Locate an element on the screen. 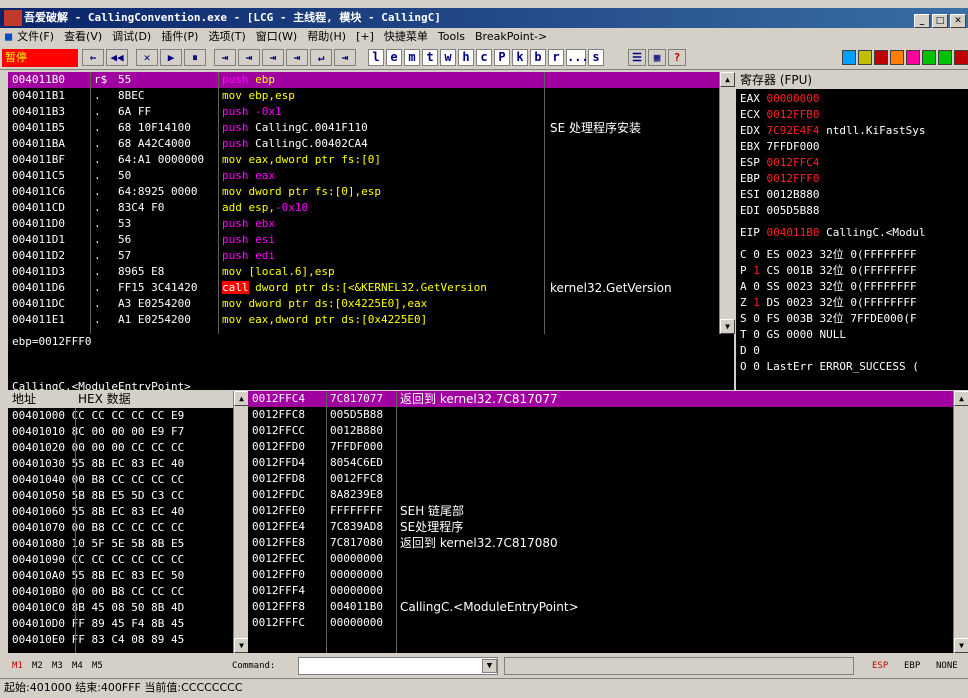  dump-row: 00401090 CC CC CC CC CC CC is located at coordinates (128, 560).